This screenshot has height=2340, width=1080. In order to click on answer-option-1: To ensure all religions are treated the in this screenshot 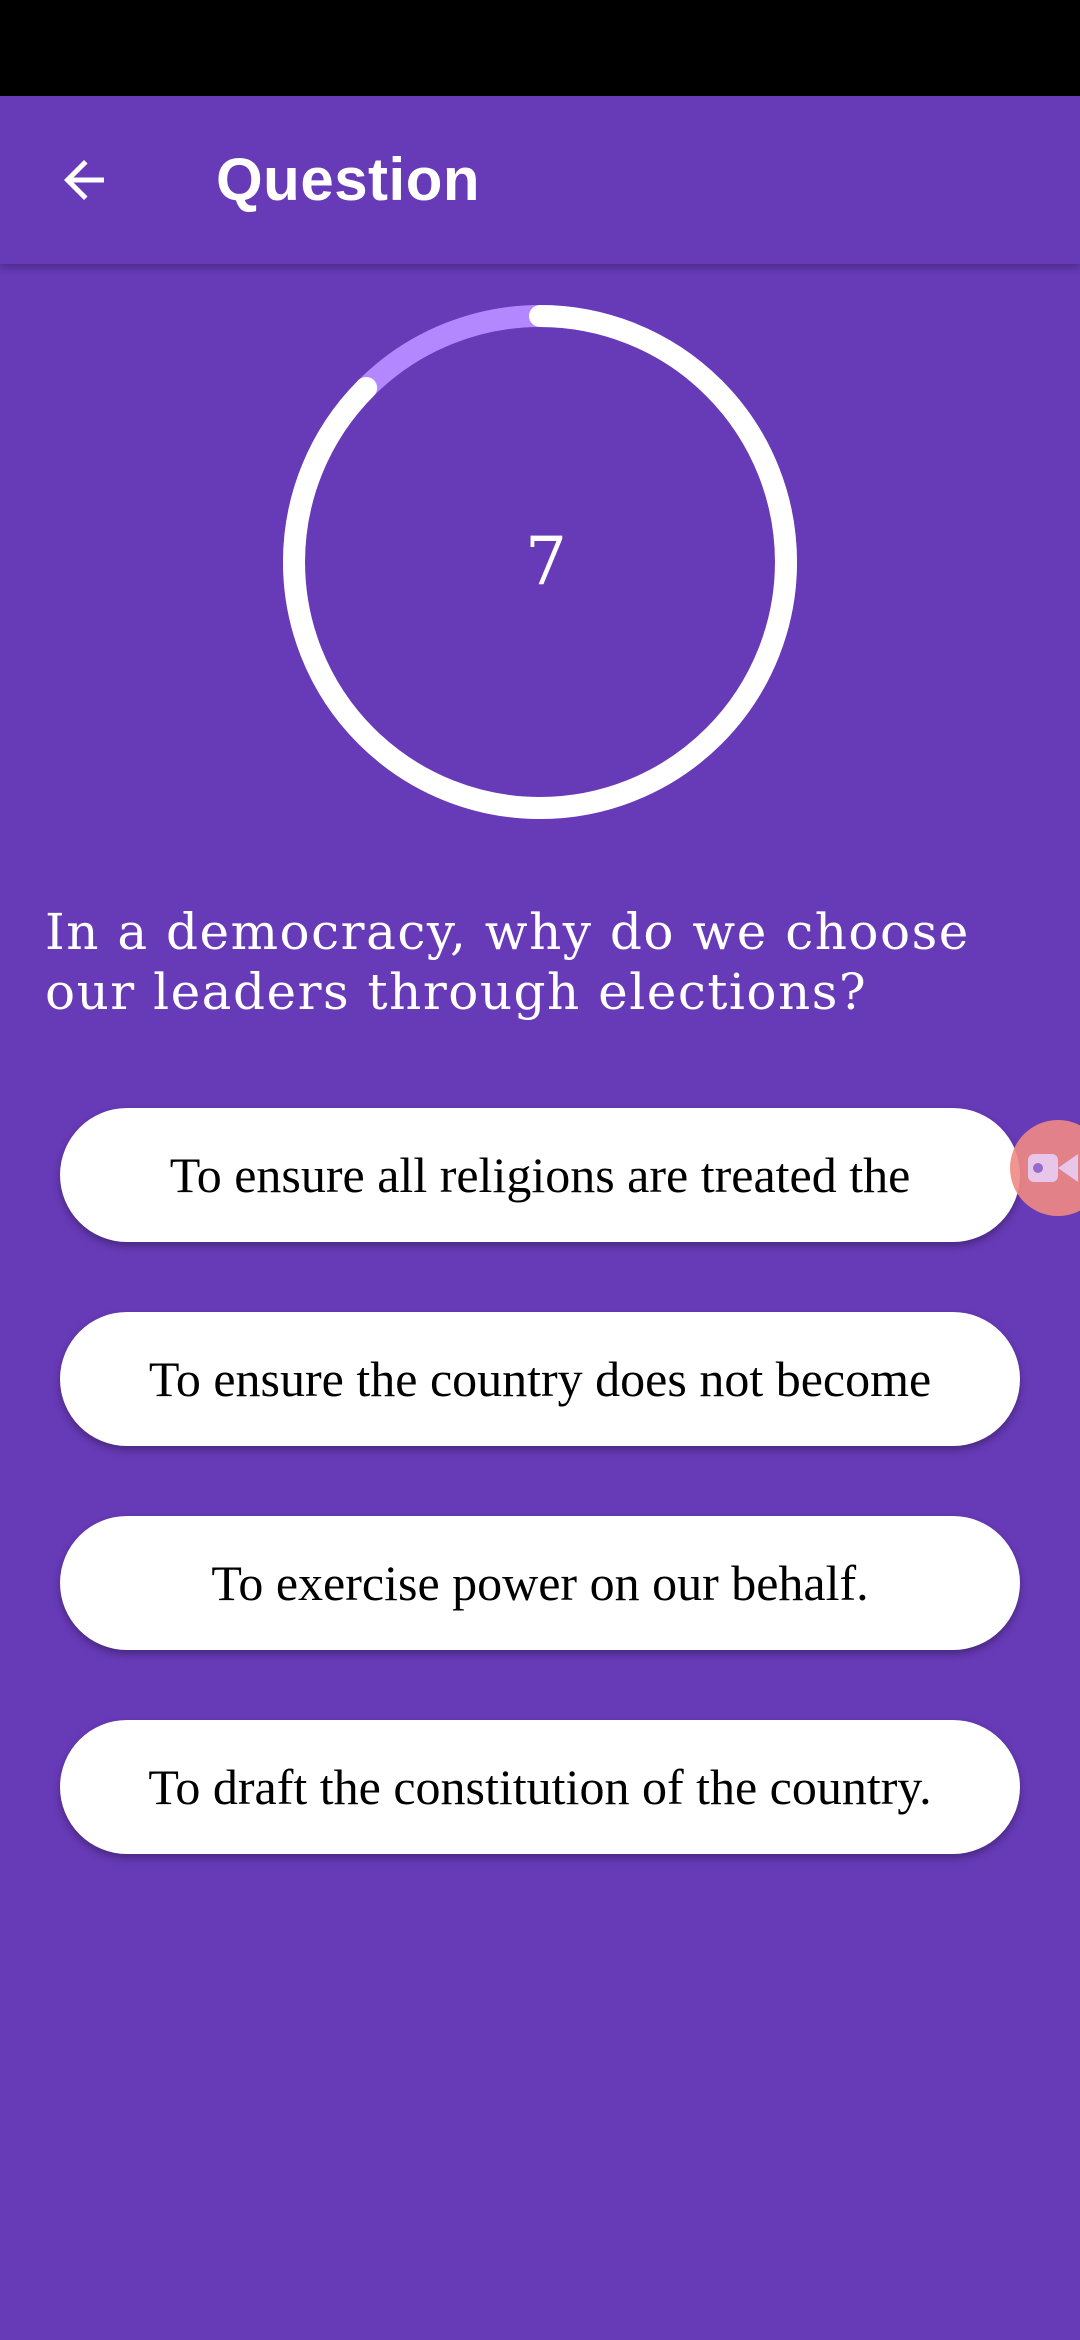, I will do `click(540, 1175)`.